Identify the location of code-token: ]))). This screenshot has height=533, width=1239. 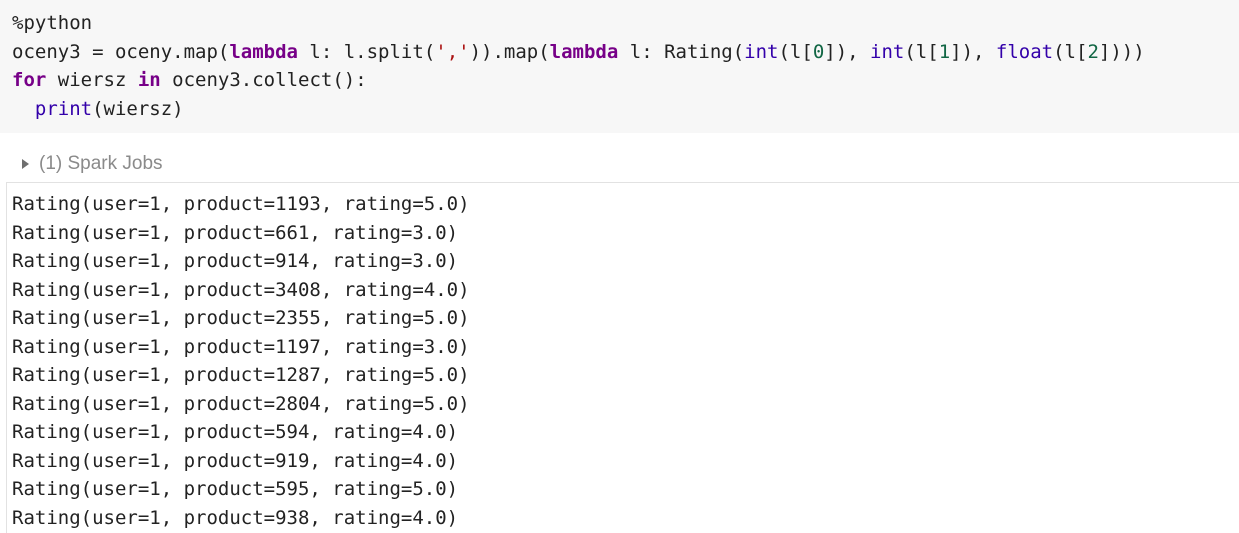
(1121, 51).